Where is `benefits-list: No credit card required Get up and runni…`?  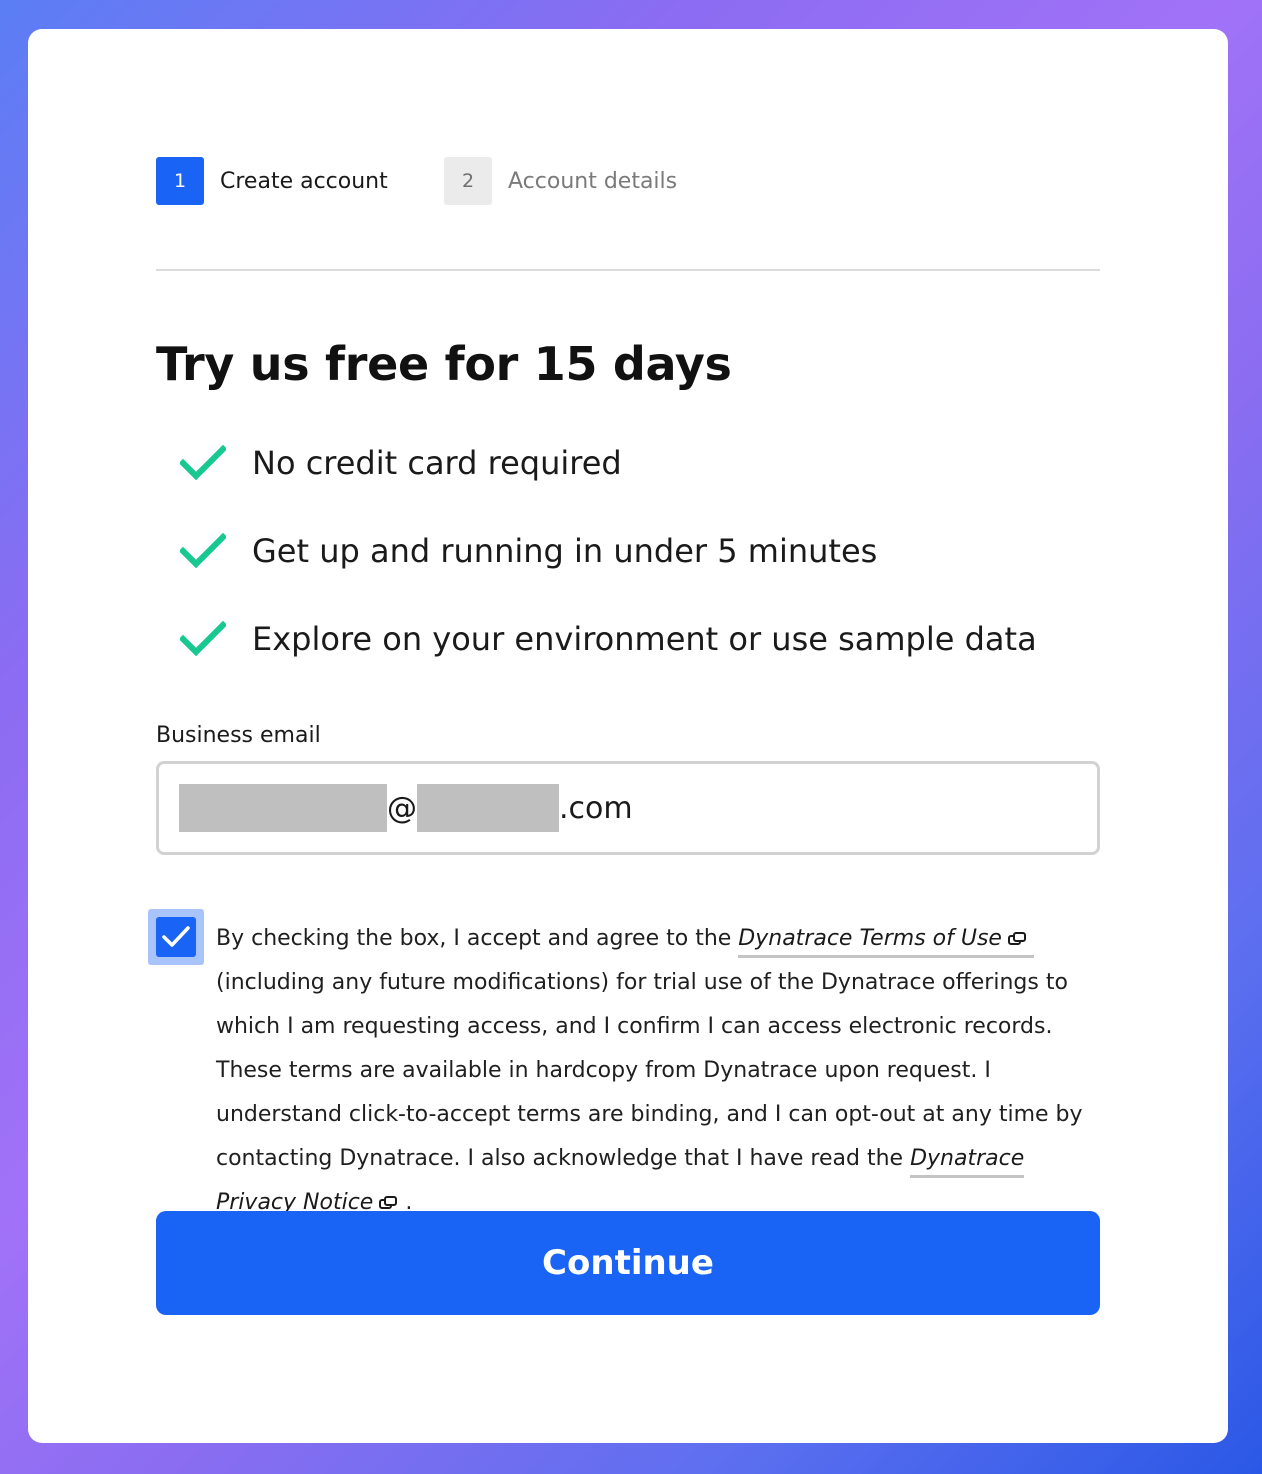 benefits-list: No credit card required Get up and runni… is located at coordinates (608, 571).